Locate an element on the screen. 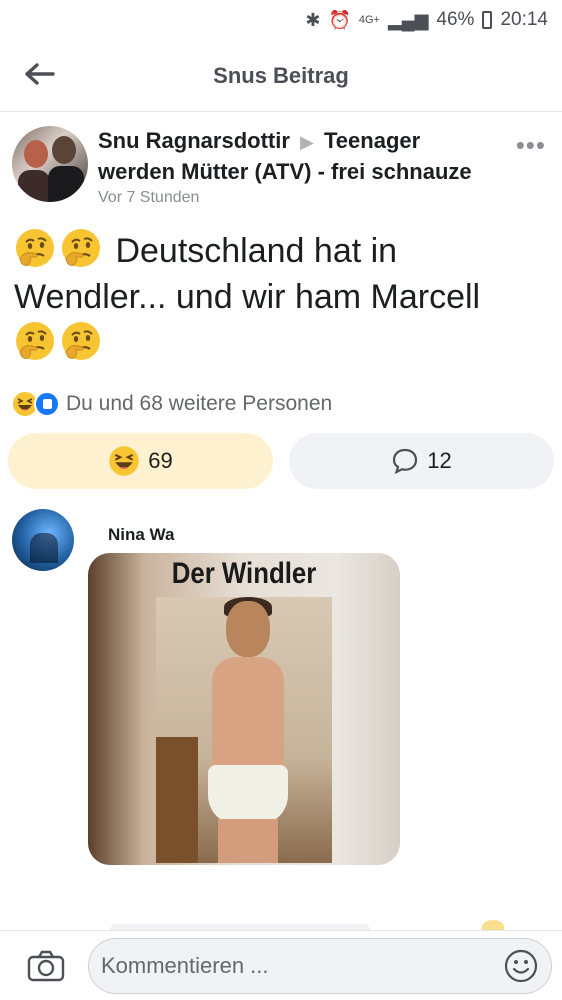 This screenshot has height=1000, width=562. haha-reaction-button: 69 is located at coordinates (140, 461).